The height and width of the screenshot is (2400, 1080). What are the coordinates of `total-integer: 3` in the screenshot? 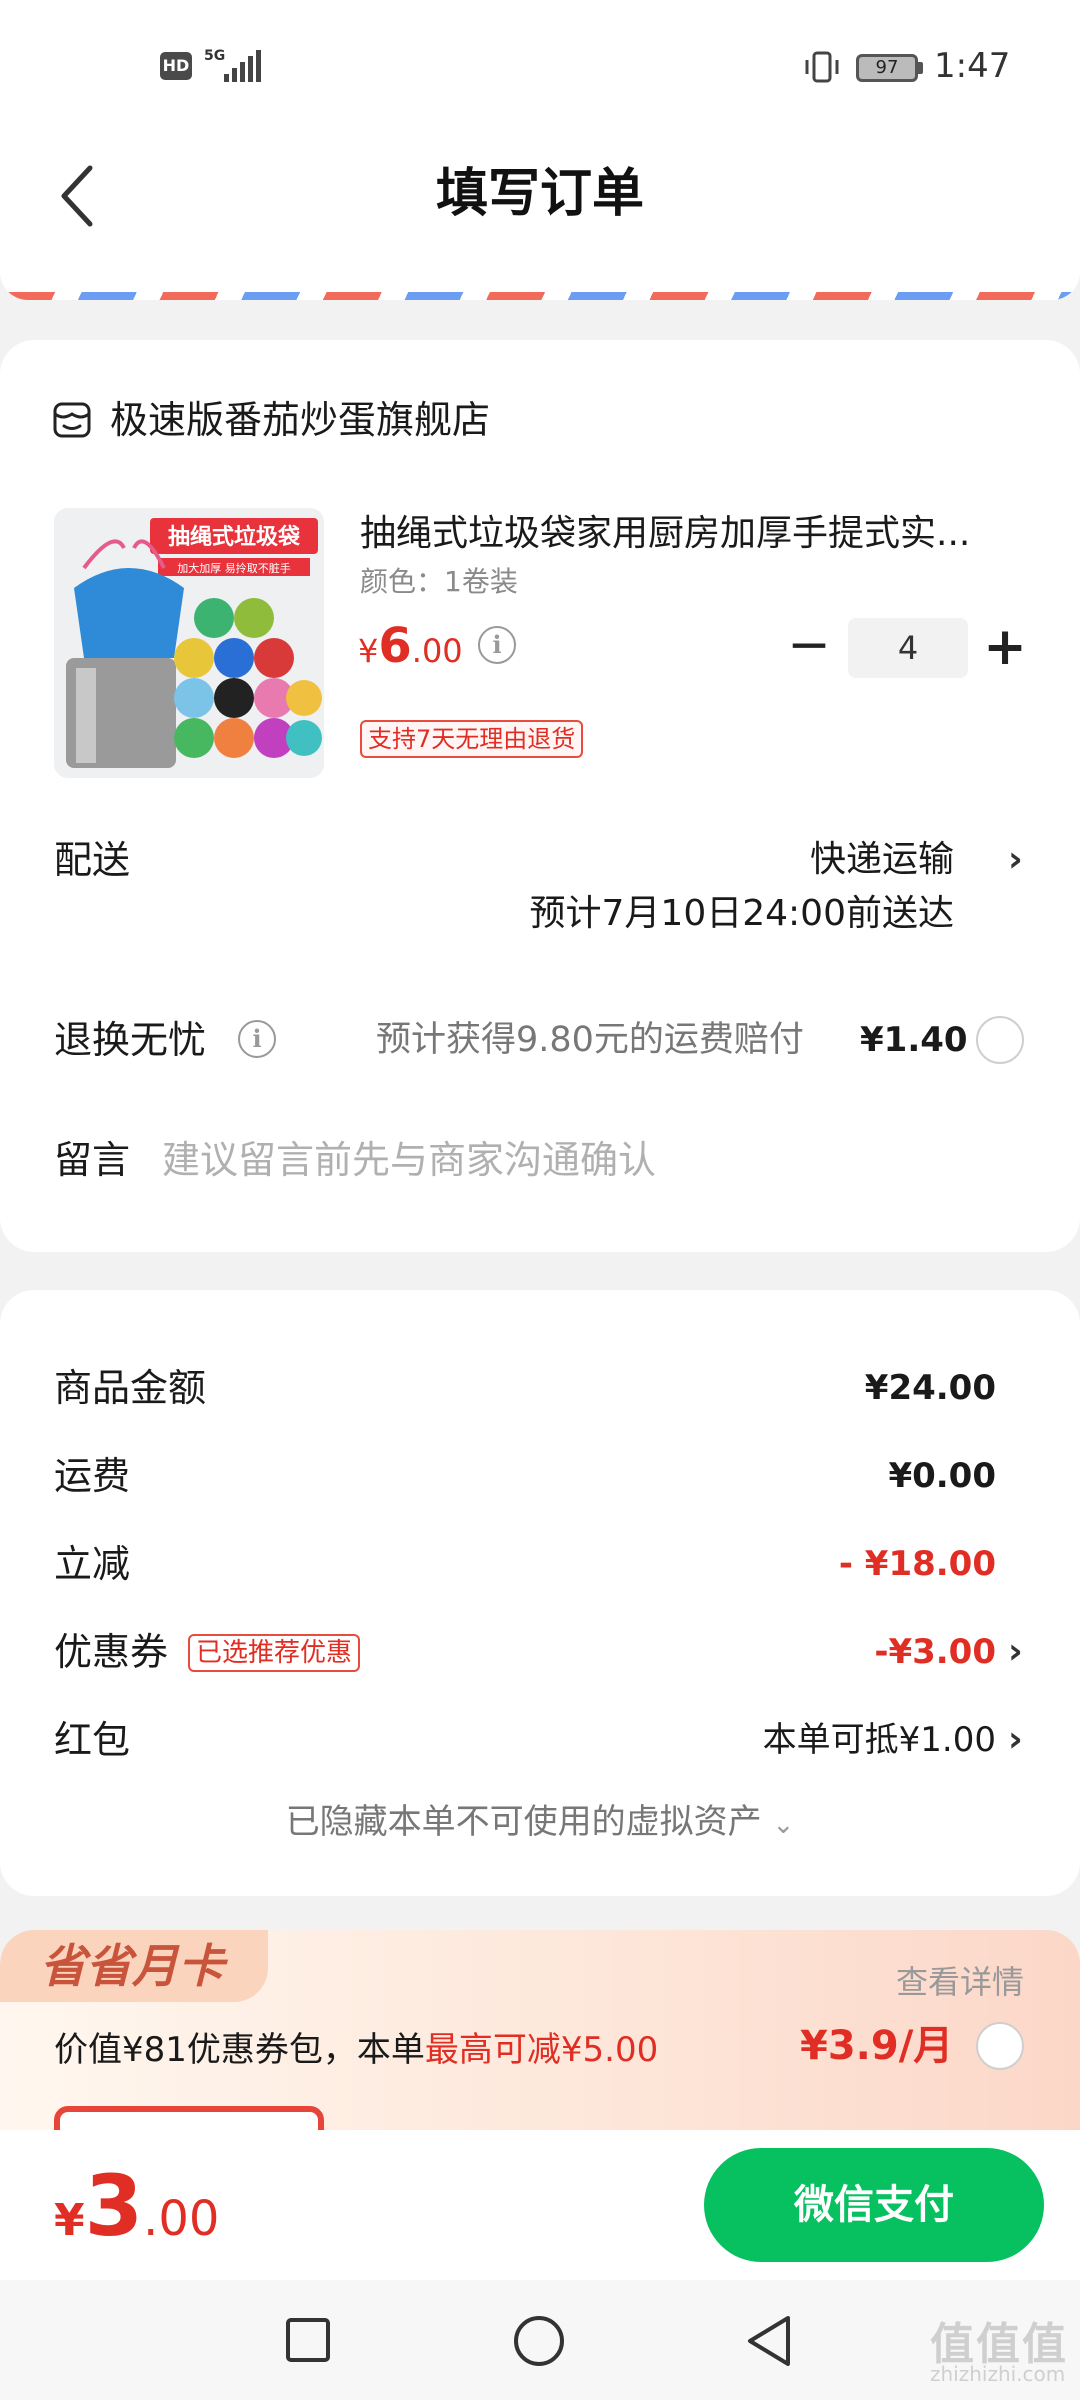 It's located at (114, 2206).